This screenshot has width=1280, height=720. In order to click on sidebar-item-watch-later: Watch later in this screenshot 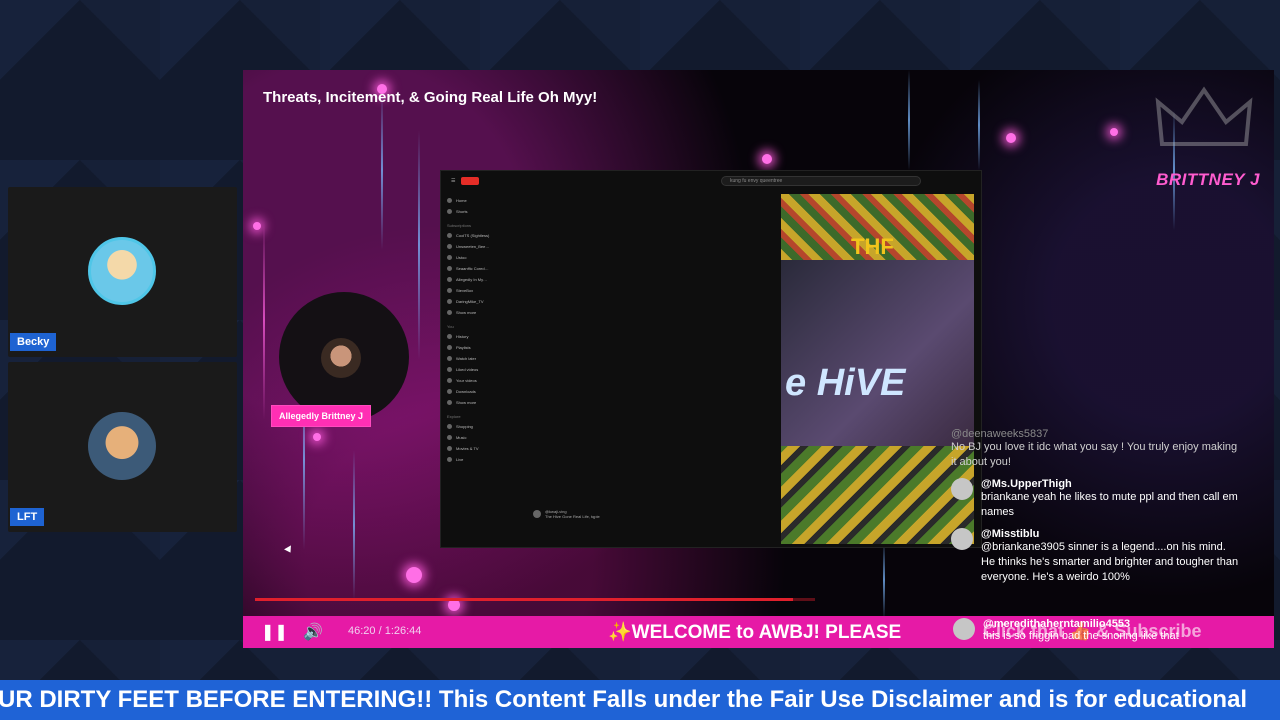, I will do `click(482, 358)`.